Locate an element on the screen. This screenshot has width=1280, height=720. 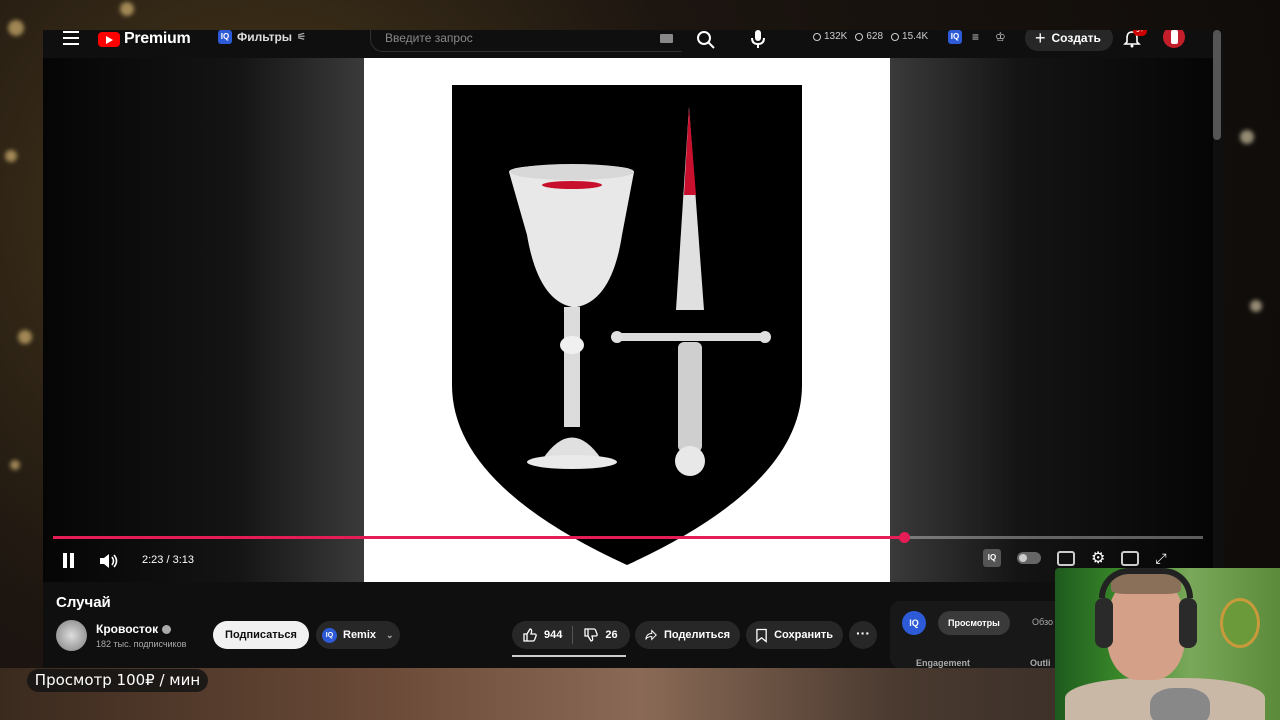
headphone-cup-left is located at coordinates (1104, 623).